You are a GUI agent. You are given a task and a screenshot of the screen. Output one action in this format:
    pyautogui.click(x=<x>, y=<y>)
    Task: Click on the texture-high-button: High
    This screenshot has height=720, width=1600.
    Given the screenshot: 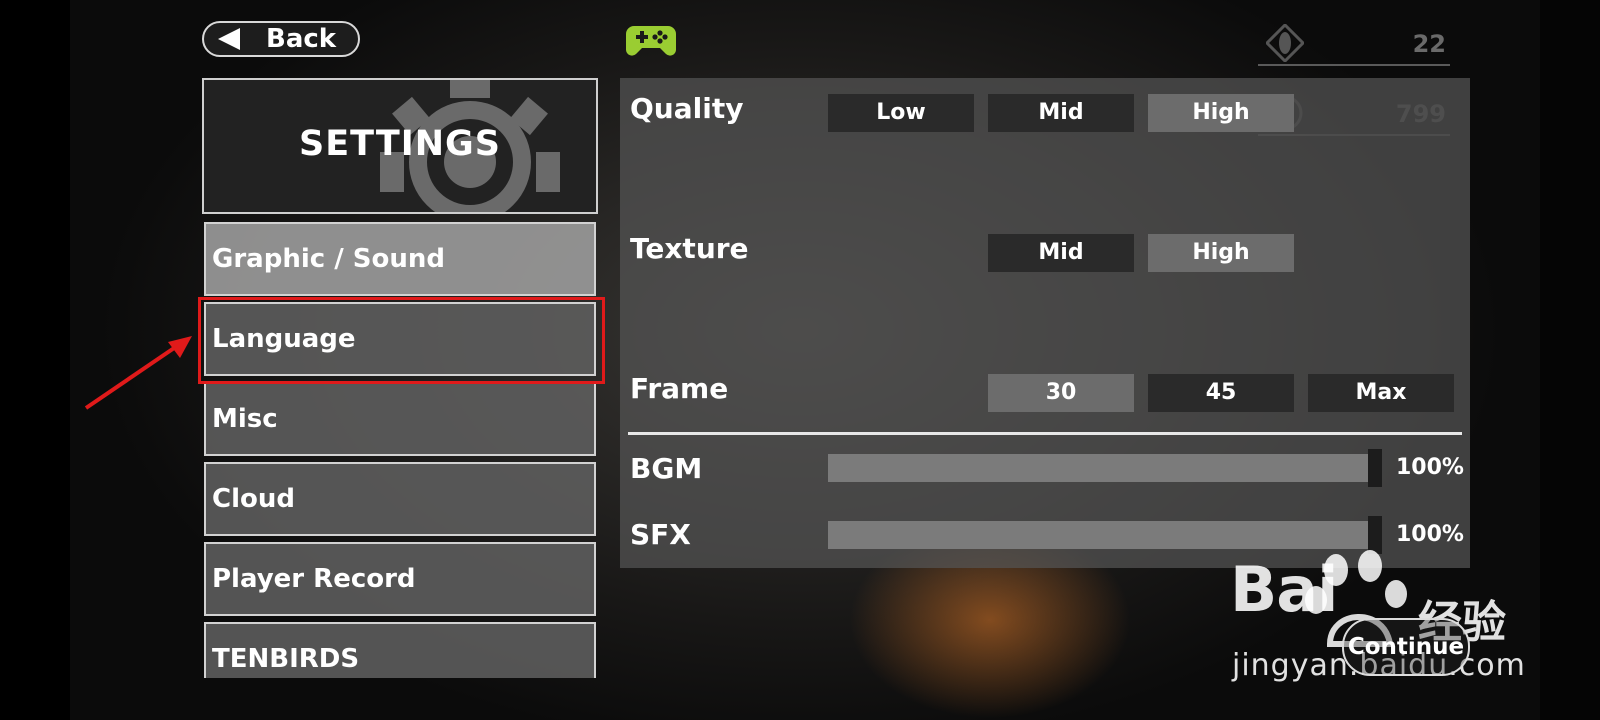 What is the action you would take?
    pyautogui.click(x=1221, y=253)
    